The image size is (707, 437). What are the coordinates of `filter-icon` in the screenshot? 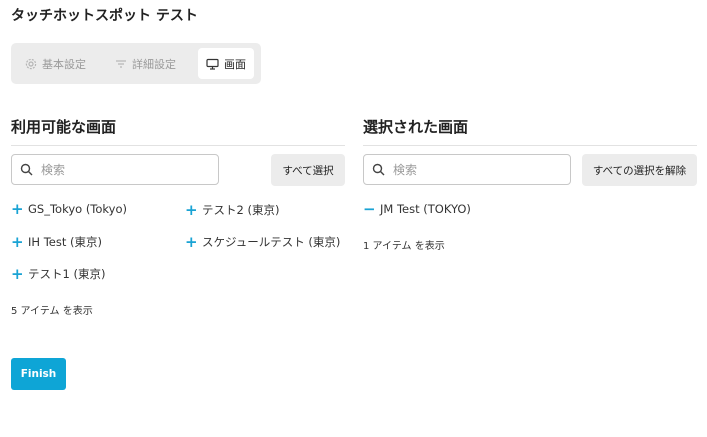 It's located at (121, 63).